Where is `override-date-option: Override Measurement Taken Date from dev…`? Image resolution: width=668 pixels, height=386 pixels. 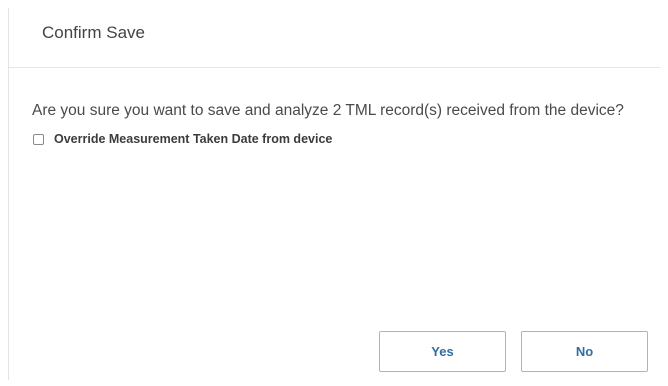 override-date-option: Override Measurement Taken Date from dev… is located at coordinates (334, 139).